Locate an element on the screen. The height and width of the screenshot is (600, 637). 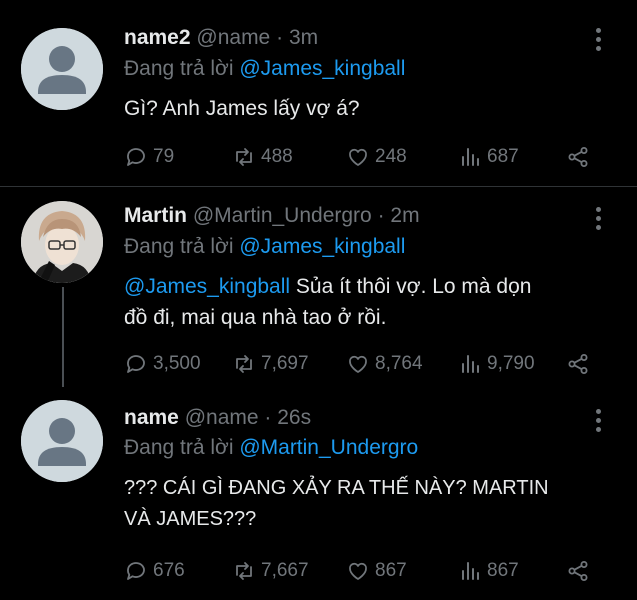
reply-count: 79 is located at coordinates (164, 156).